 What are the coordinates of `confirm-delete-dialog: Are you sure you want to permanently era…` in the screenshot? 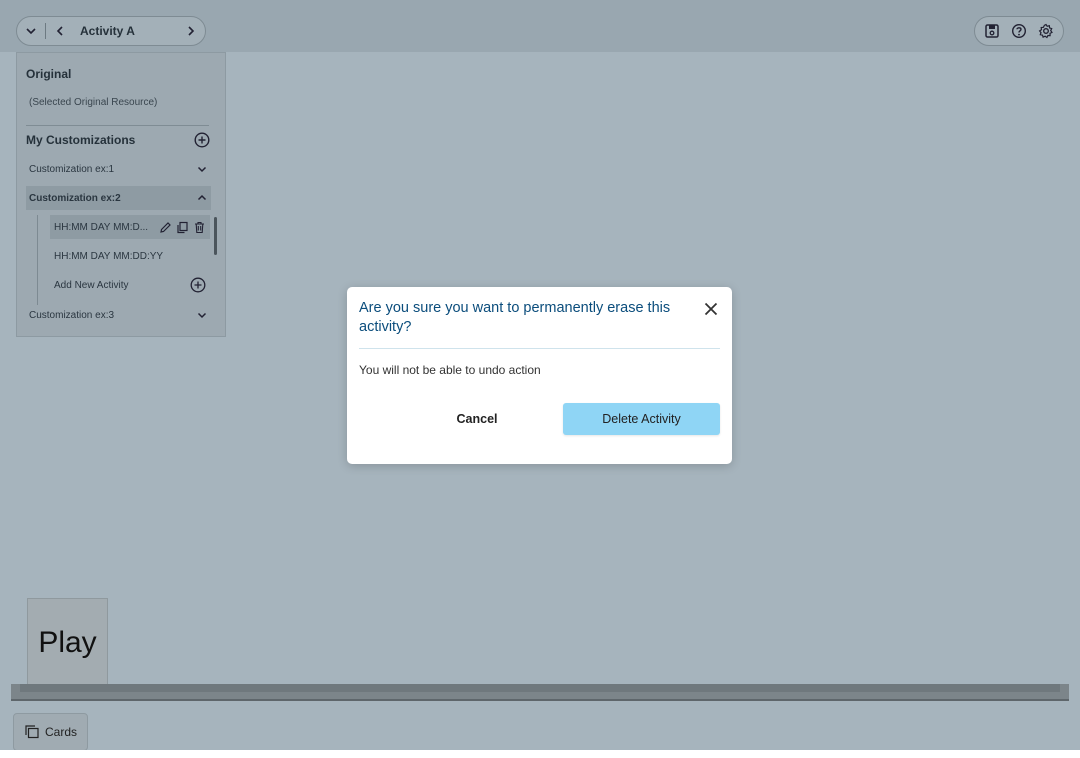 It's located at (539, 375).